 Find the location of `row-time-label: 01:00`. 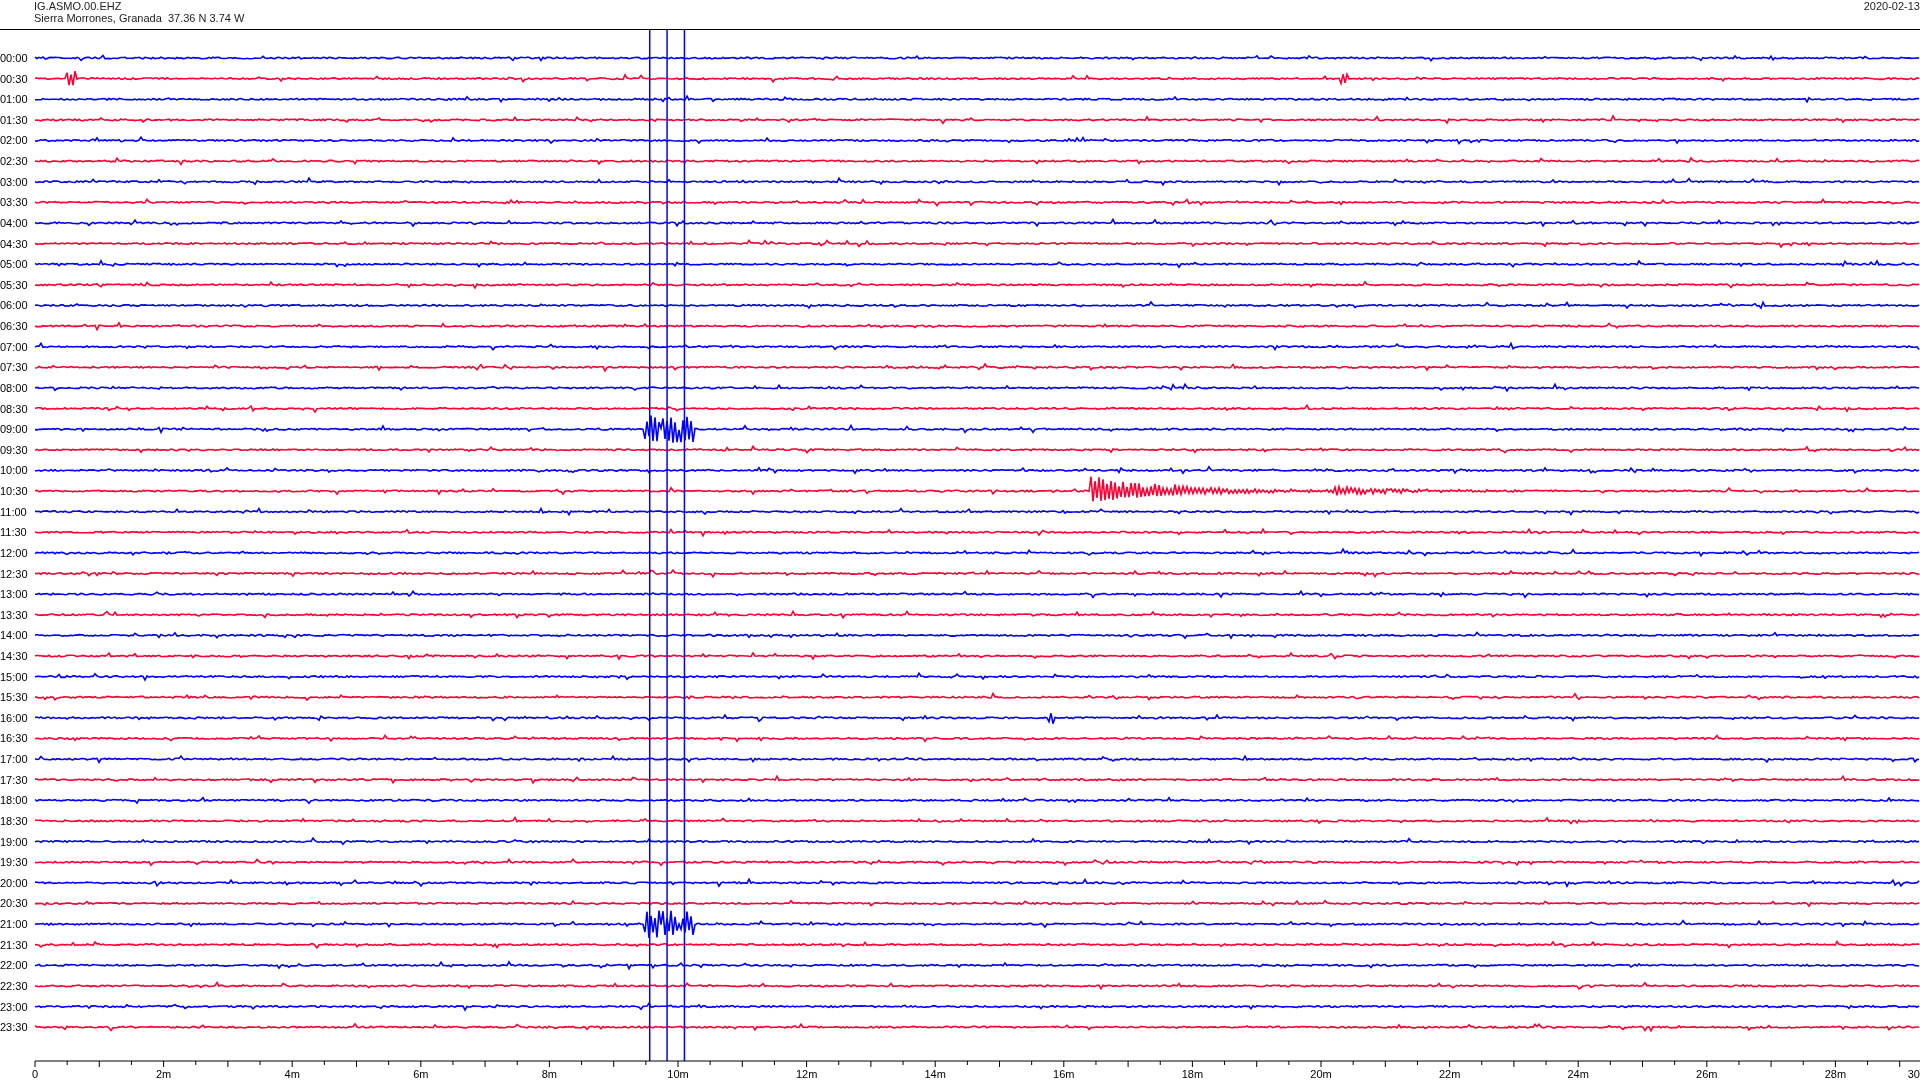

row-time-label: 01:00 is located at coordinates (14, 99).